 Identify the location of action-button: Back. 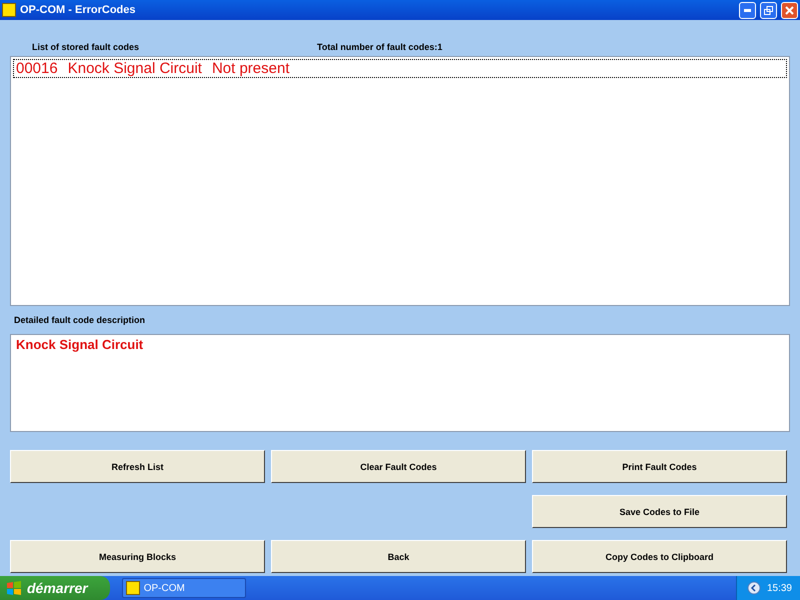
(398, 556).